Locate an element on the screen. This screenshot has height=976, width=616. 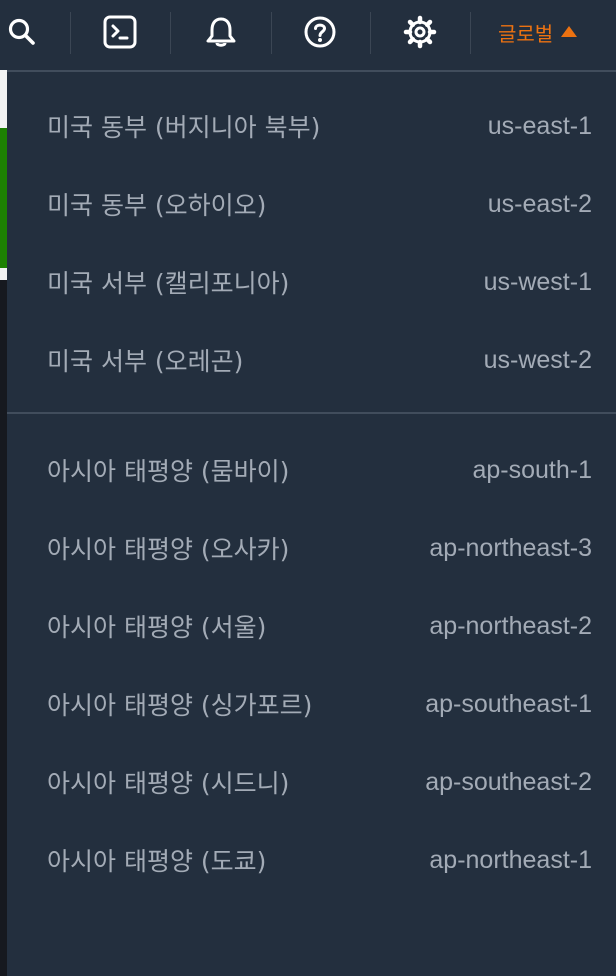
region-option-code: ap-south-1 is located at coordinates (532, 469).